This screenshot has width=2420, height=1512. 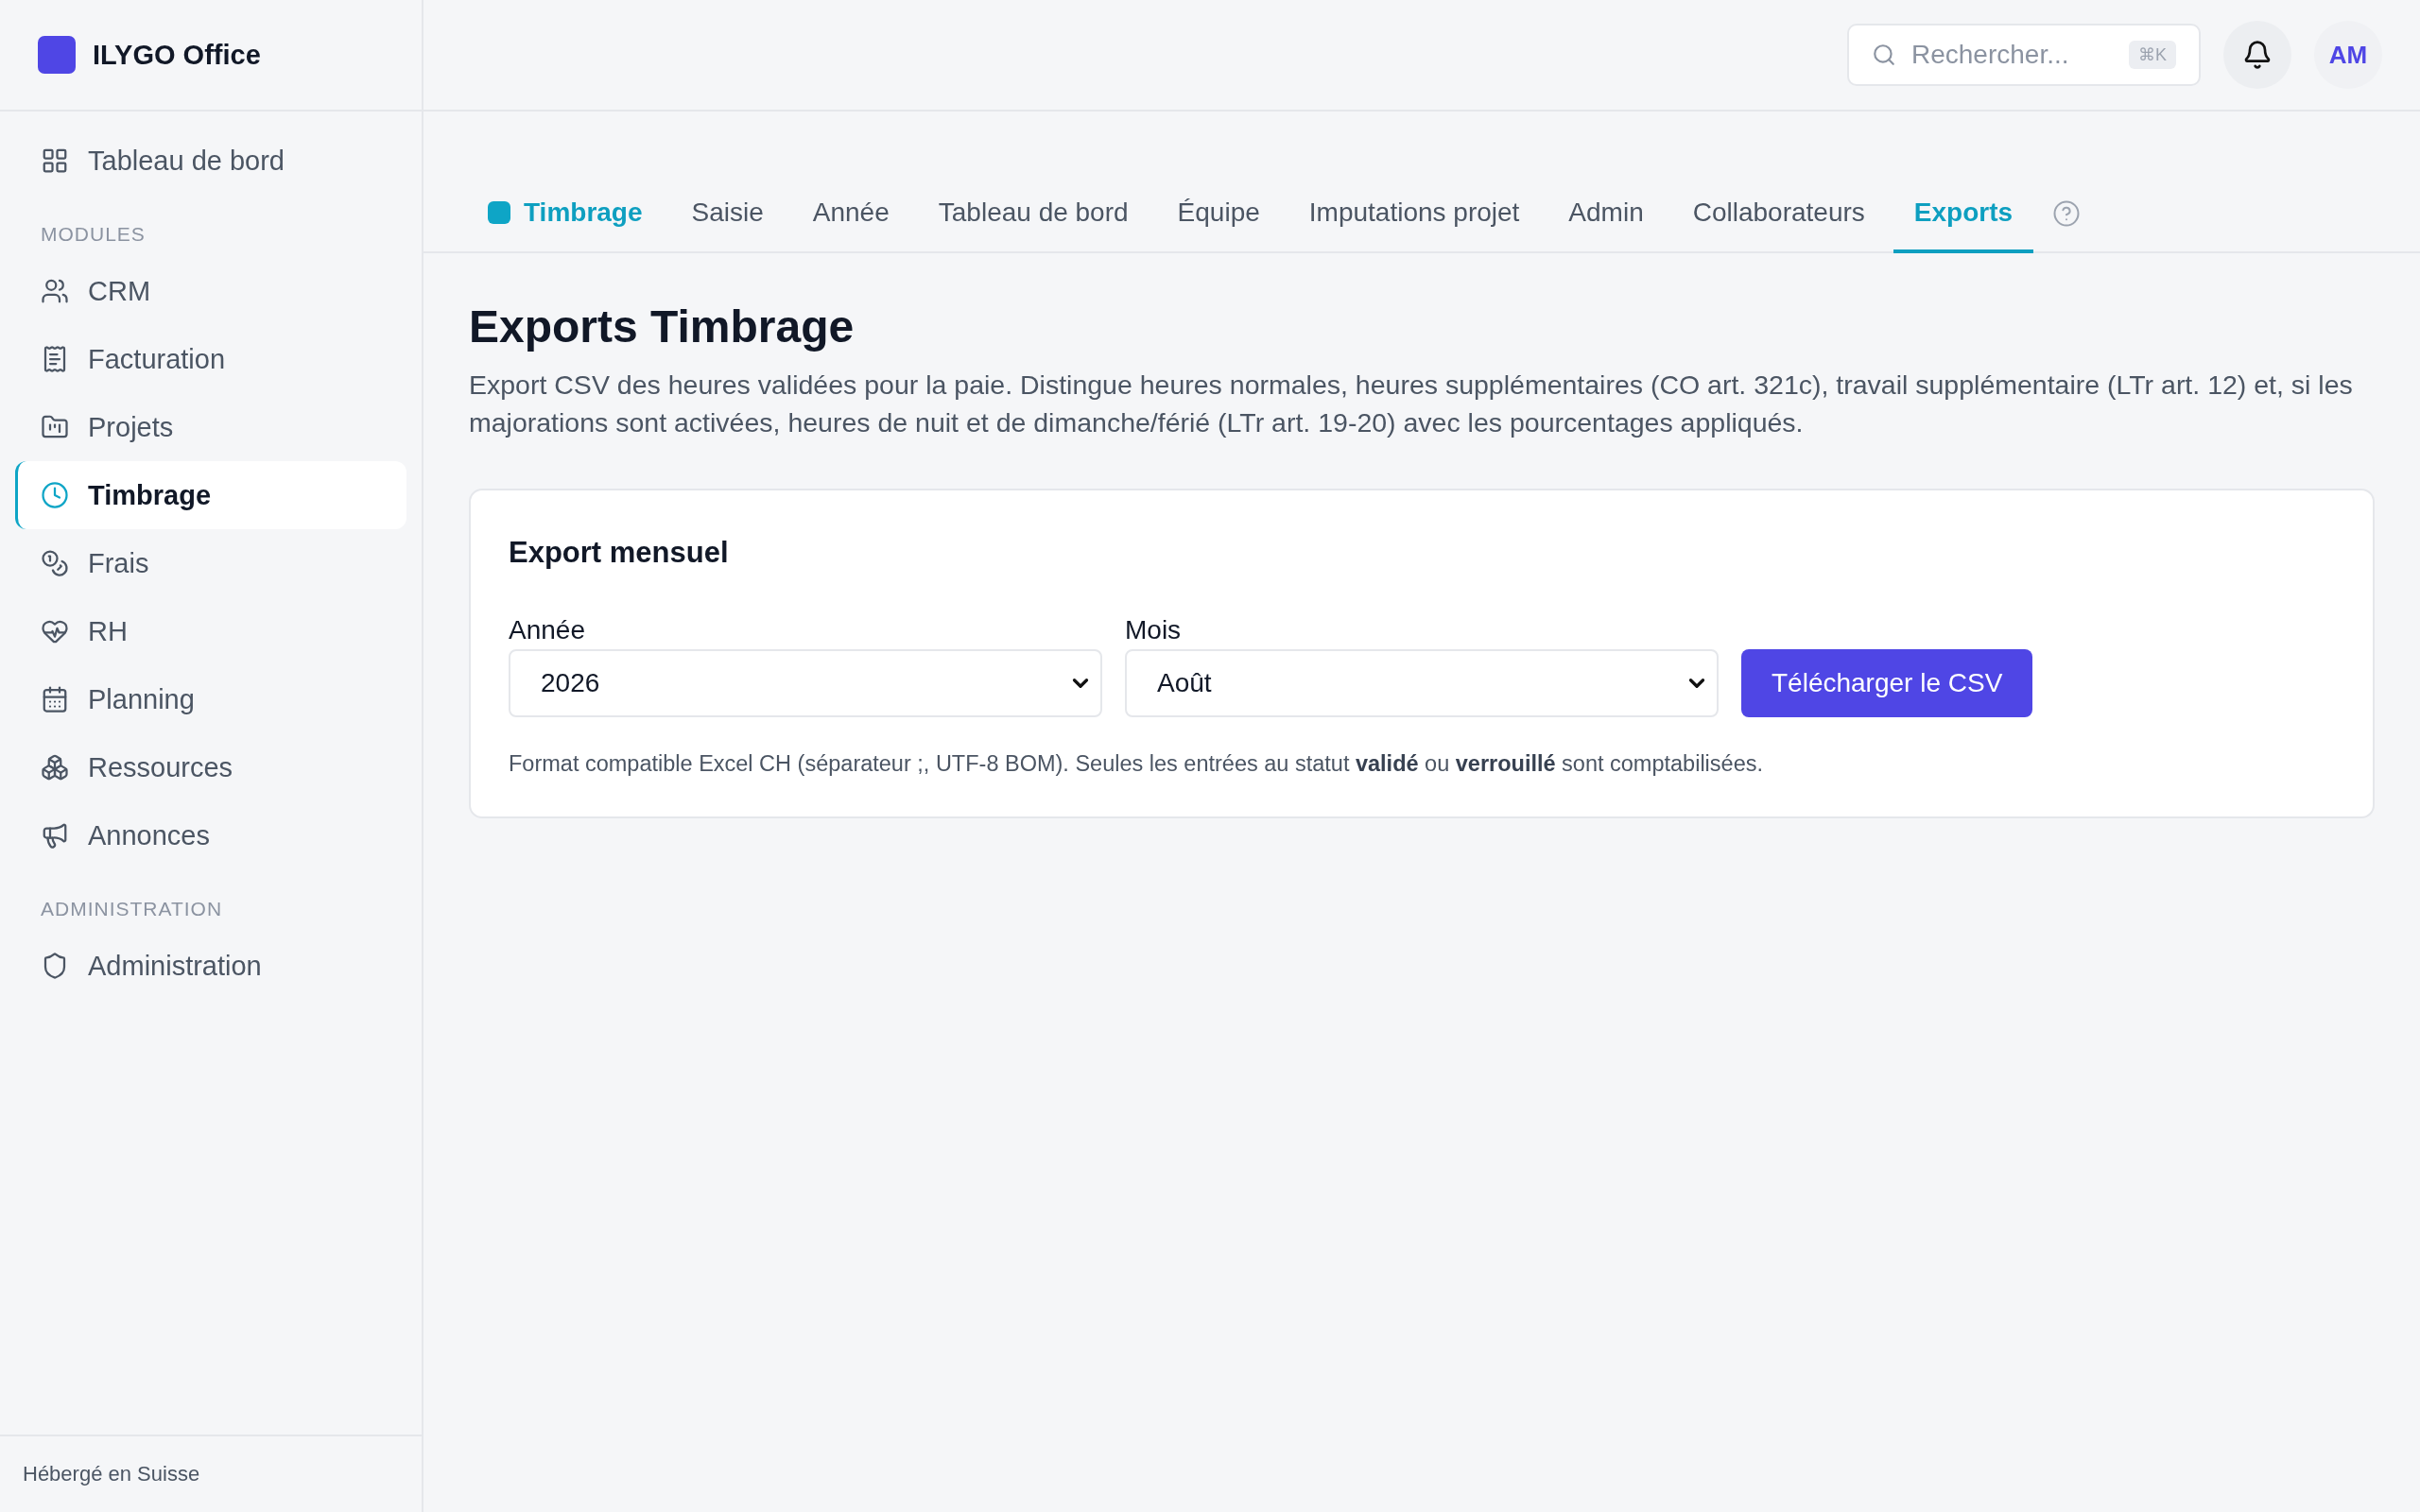 What do you see at coordinates (211, 1473) in the screenshot?
I see `footer-text: Hébergé en Suisse` at bounding box center [211, 1473].